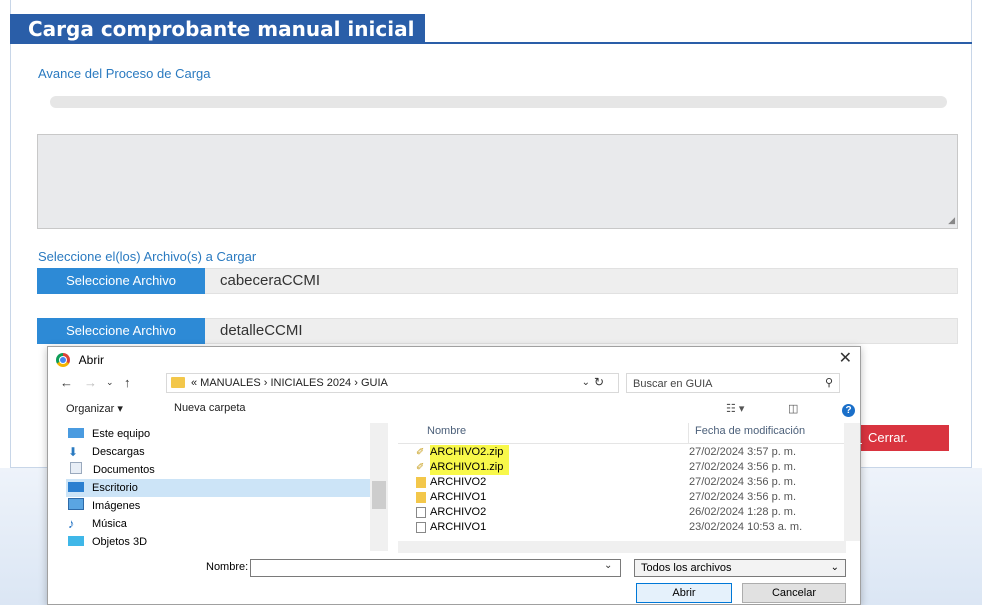  Describe the element at coordinates (225, 488) in the screenshot. I see `tree-item-desktop: Escritorio` at that location.